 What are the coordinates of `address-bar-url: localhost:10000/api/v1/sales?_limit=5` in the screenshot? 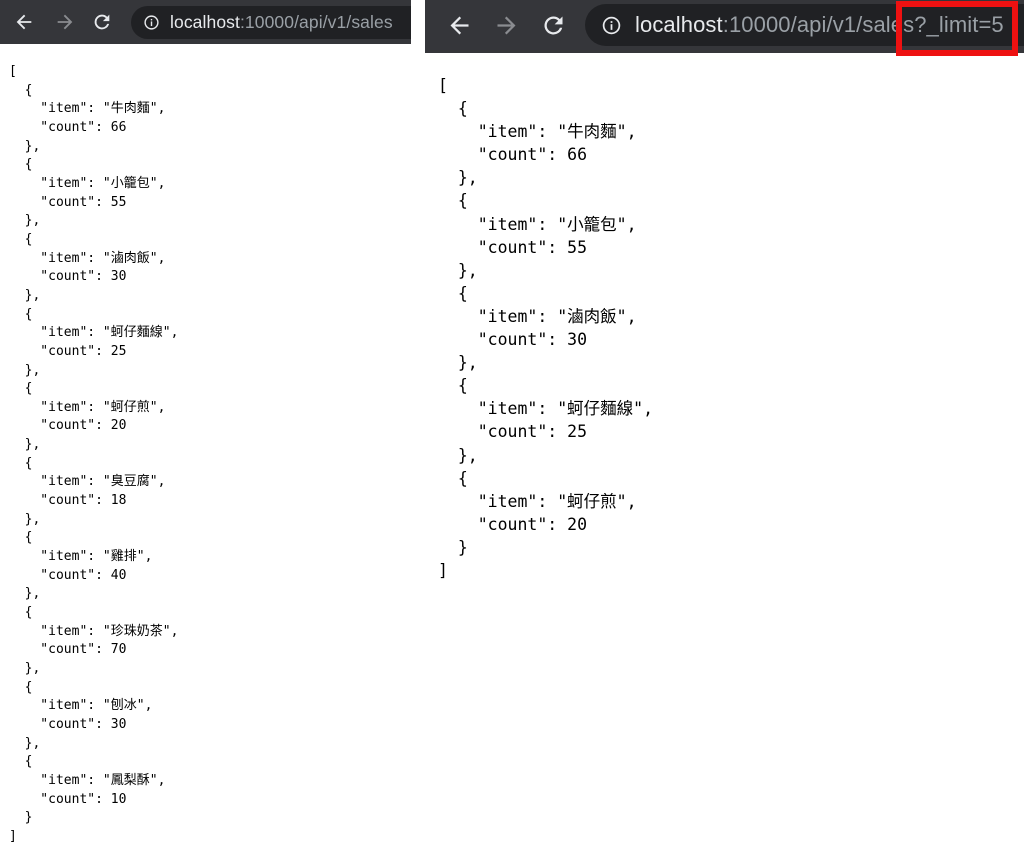 It's located at (819, 25).